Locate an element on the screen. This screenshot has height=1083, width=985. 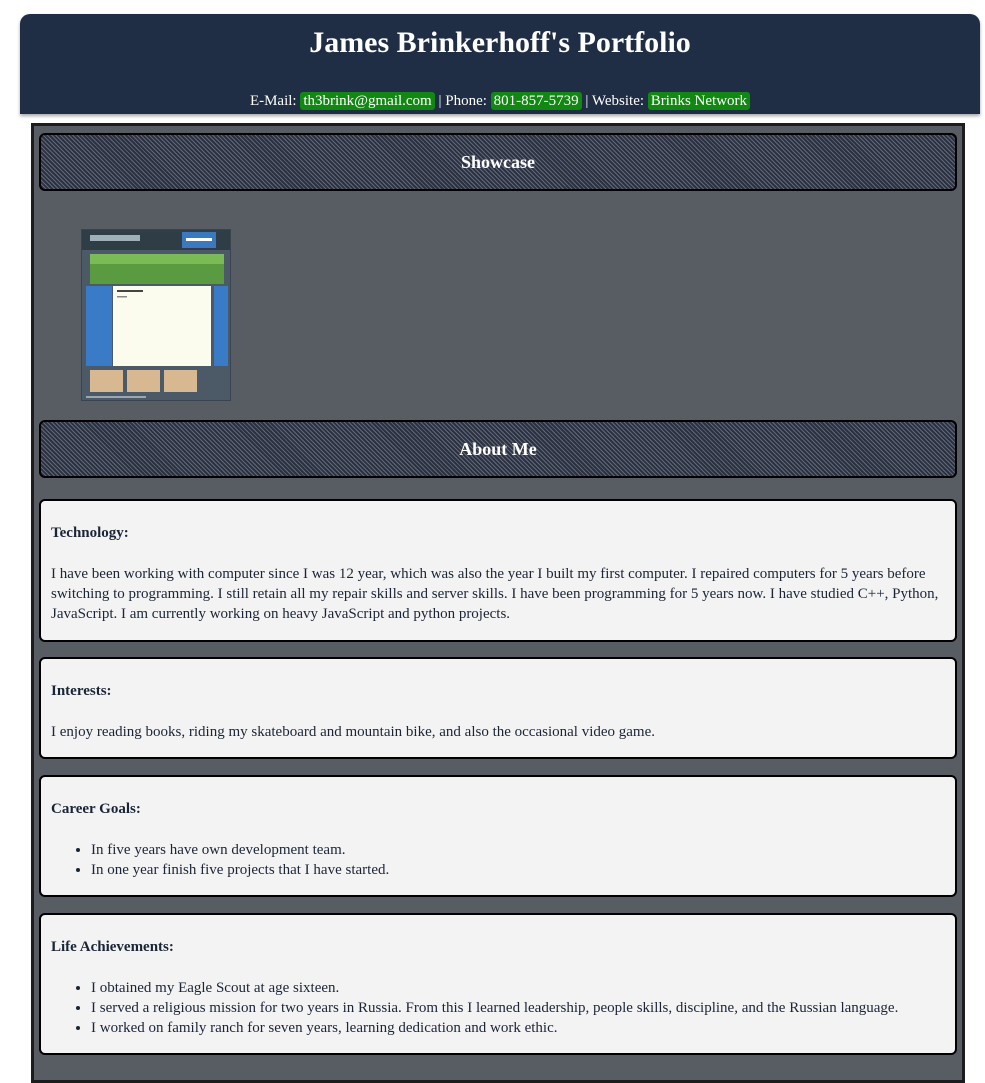
interests-title: Interests: is located at coordinates (81, 691).